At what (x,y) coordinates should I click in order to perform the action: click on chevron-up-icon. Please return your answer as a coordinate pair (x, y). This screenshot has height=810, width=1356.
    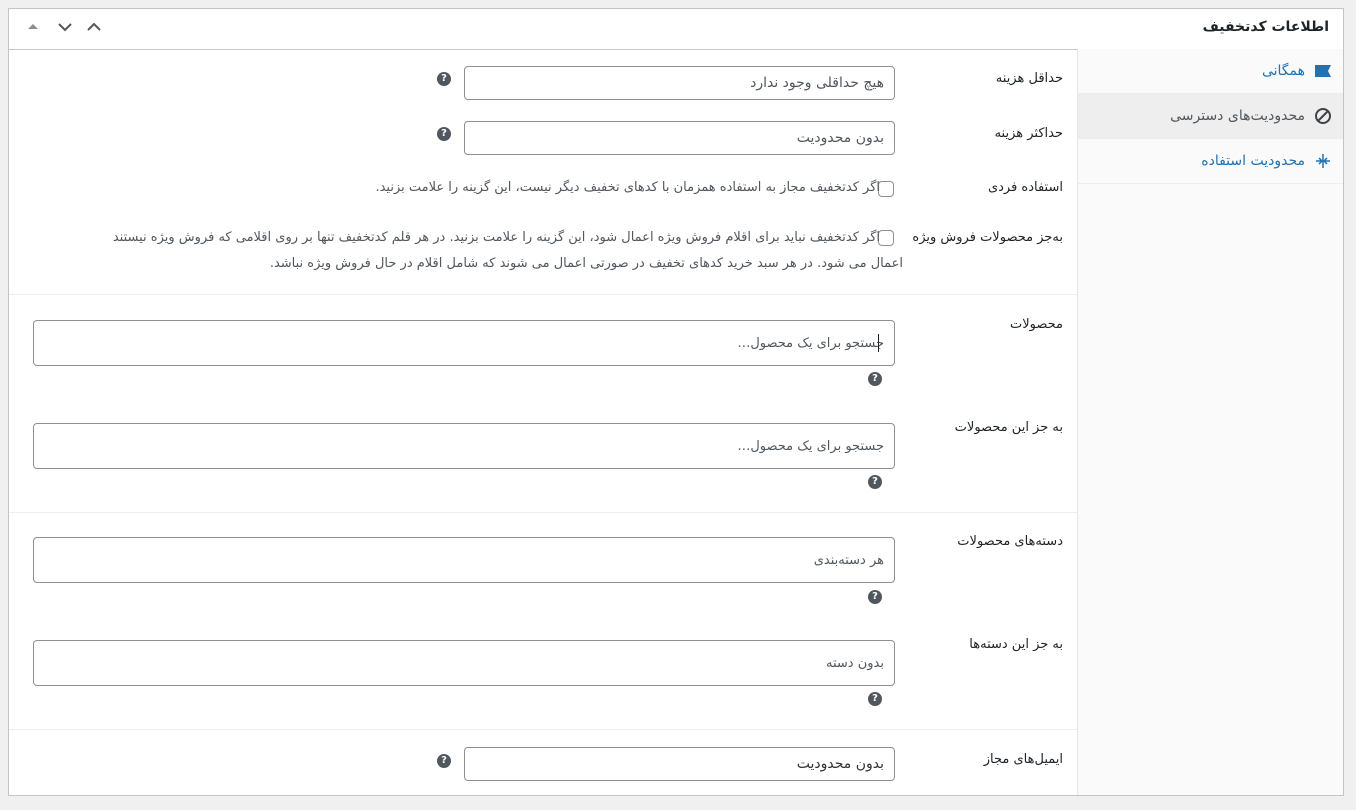
    Looking at the image, I should click on (94, 27).